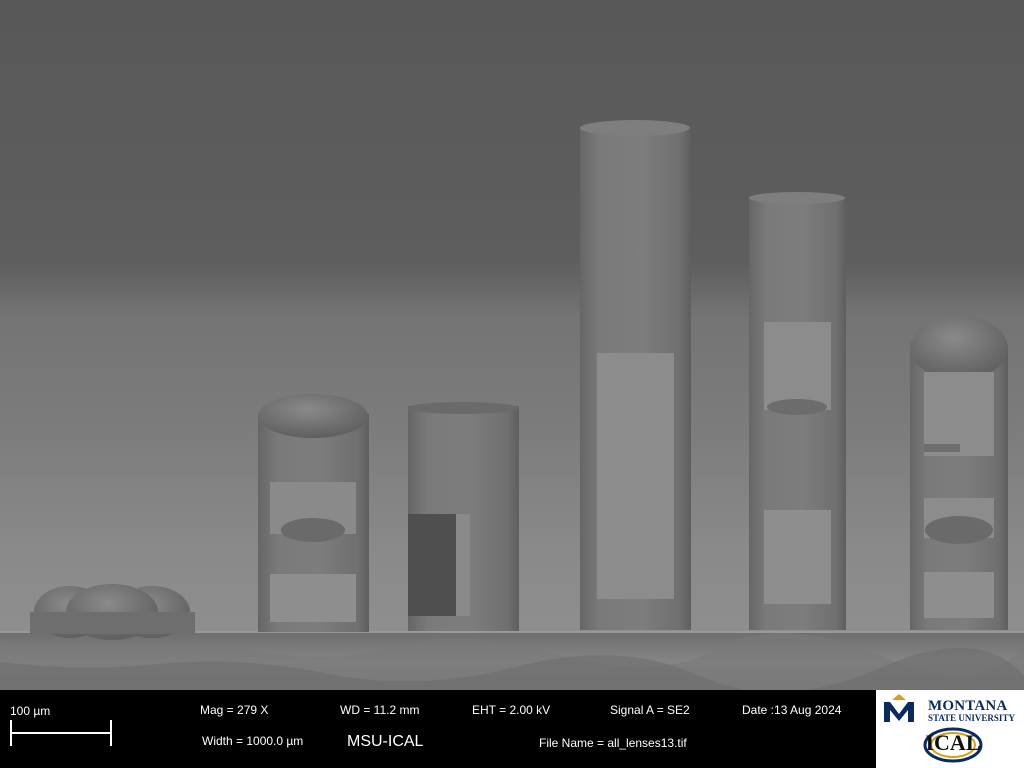 The width and height of the screenshot is (1024, 768). I want to click on msu-ical-logo: MONTANA STATE UNIVERSITY ICAL, so click(950, 729).